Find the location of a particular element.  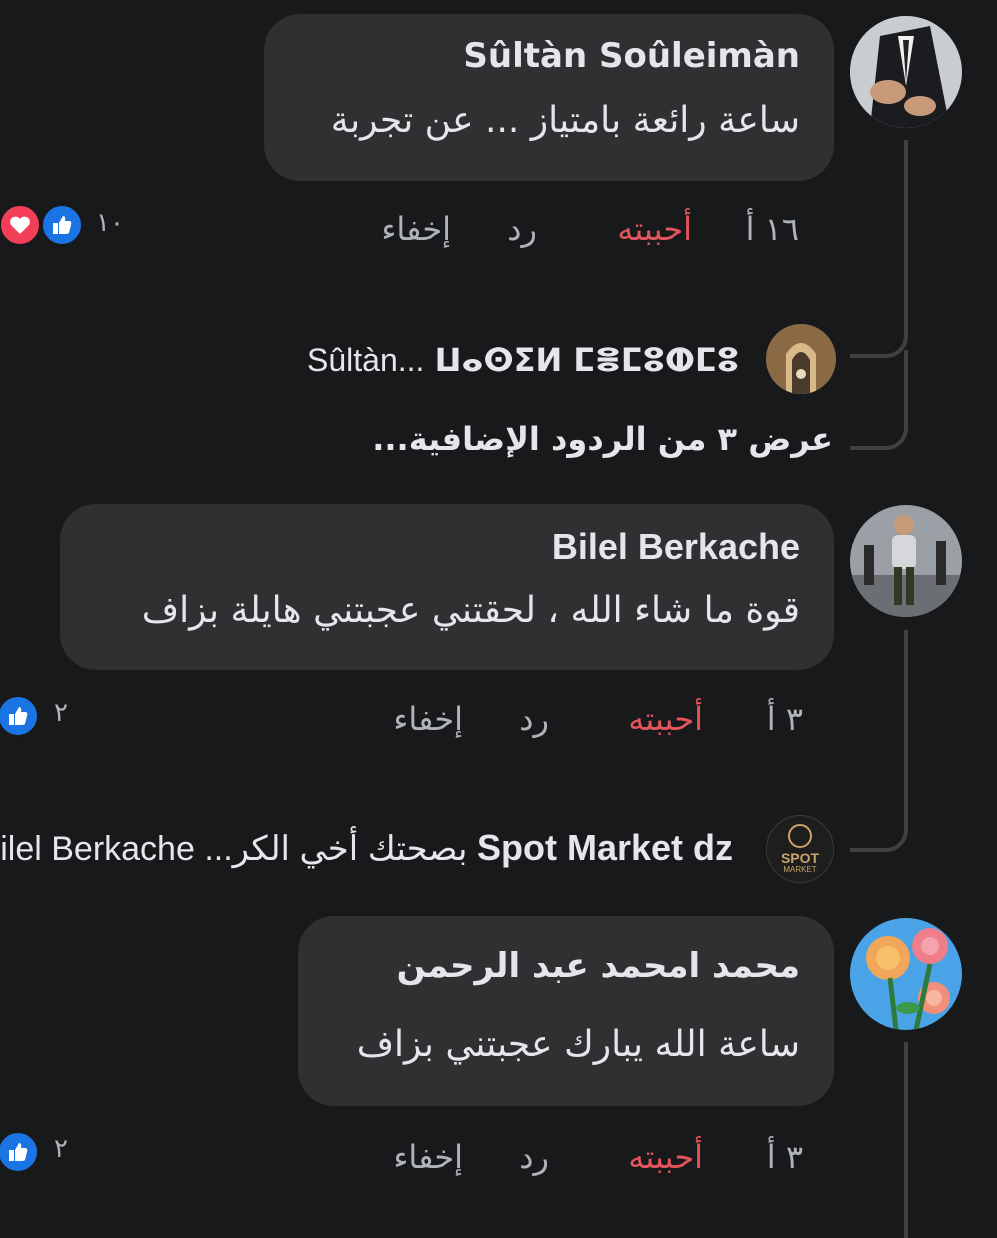

reply-author: Spot Market dz is located at coordinates (605, 847).